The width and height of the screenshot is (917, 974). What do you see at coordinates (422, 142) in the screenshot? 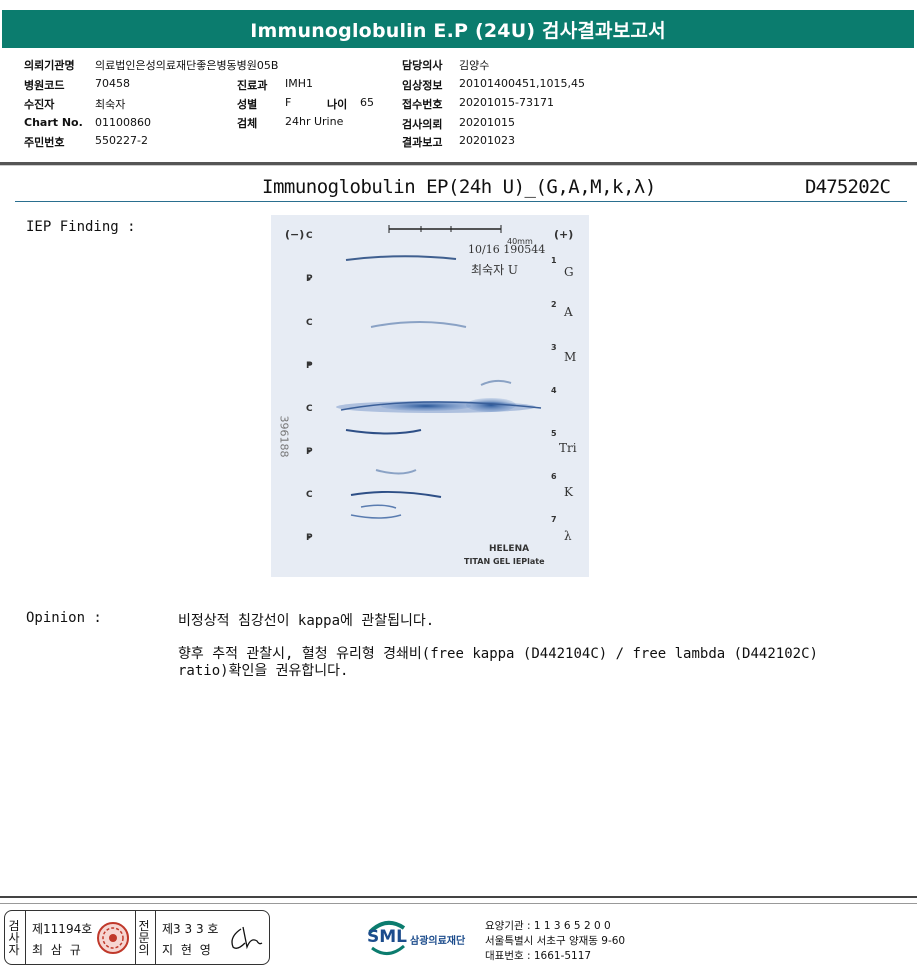
I see `report-label: 결과보고` at bounding box center [422, 142].